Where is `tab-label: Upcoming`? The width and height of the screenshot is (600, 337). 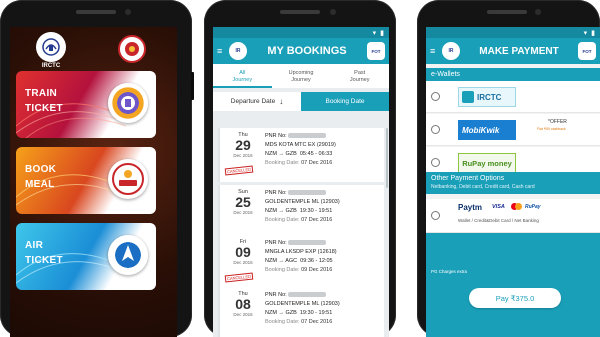 tab-label: Upcoming is located at coordinates (301, 73).